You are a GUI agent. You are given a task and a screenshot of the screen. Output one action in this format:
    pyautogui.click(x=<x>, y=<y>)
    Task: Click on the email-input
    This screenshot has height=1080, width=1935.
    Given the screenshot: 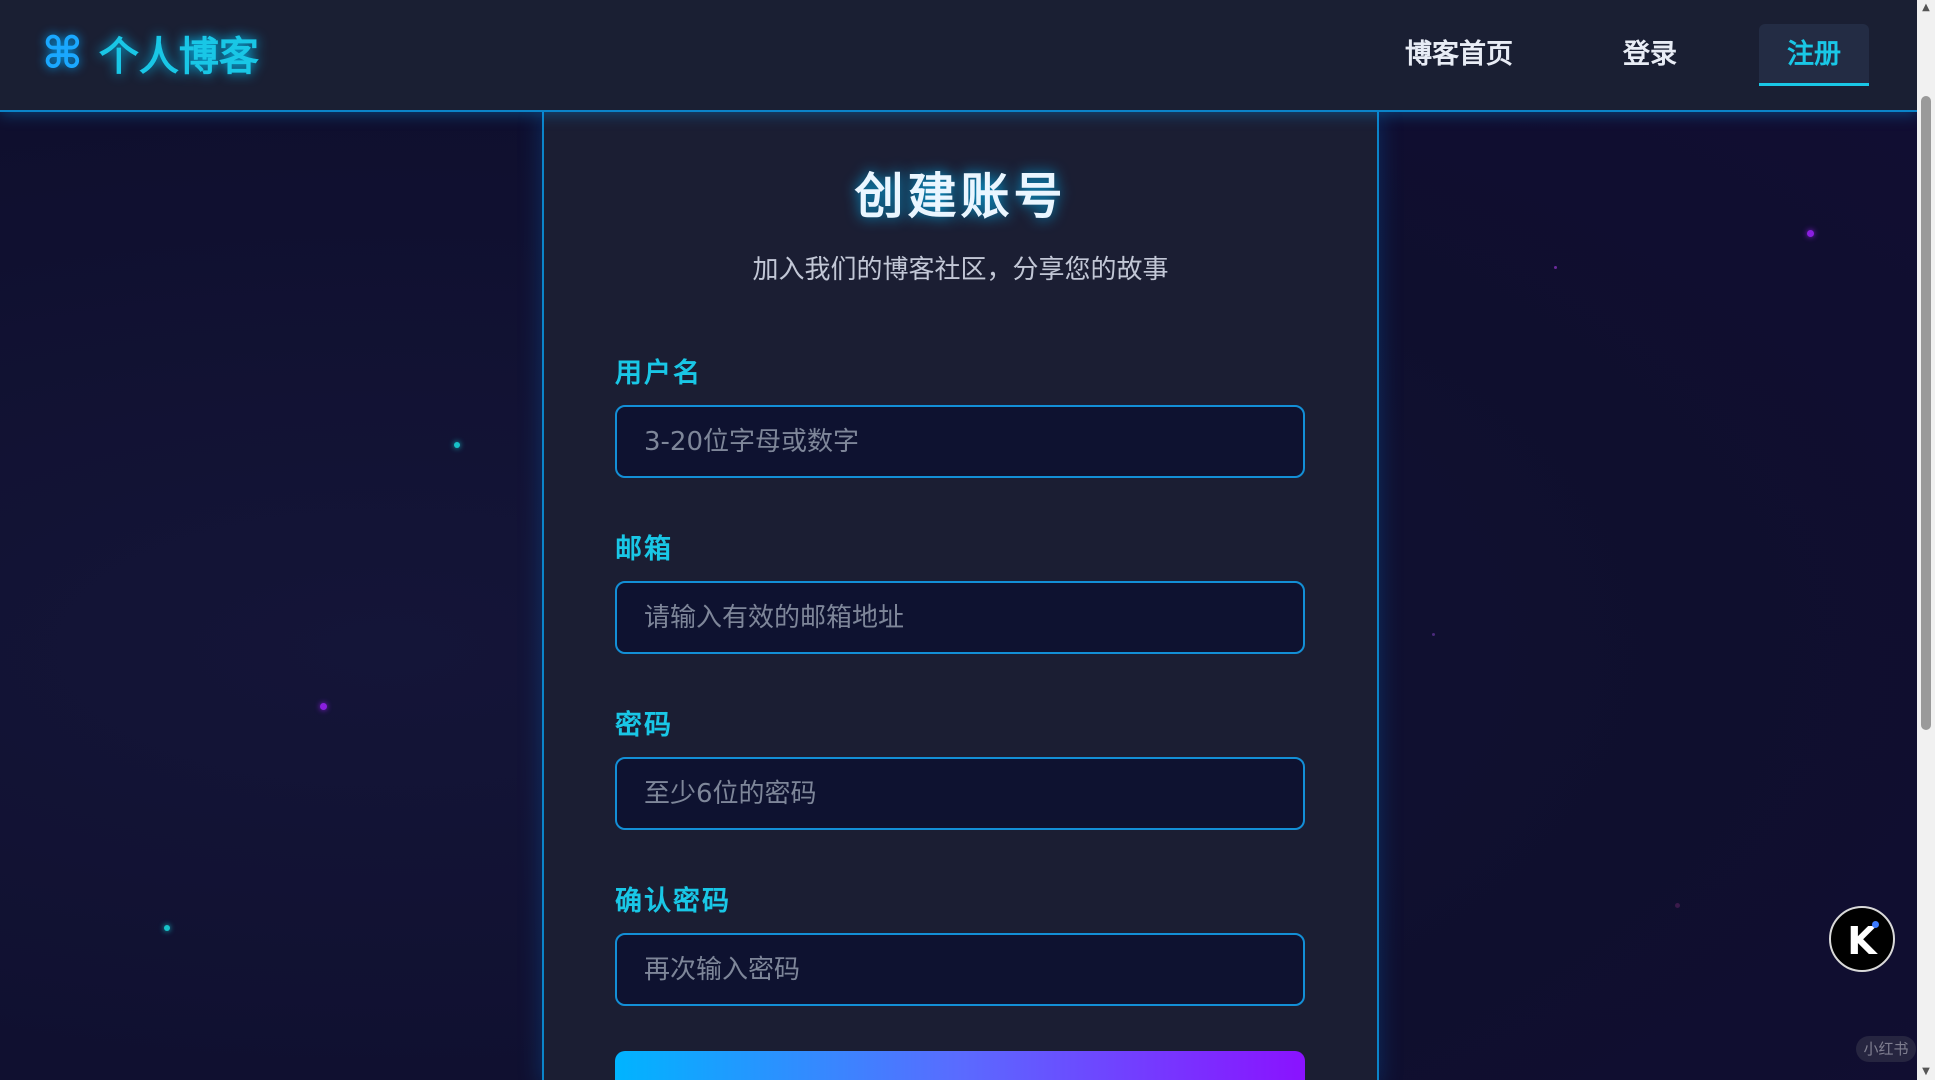 What is the action you would take?
    pyautogui.click(x=960, y=617)
    